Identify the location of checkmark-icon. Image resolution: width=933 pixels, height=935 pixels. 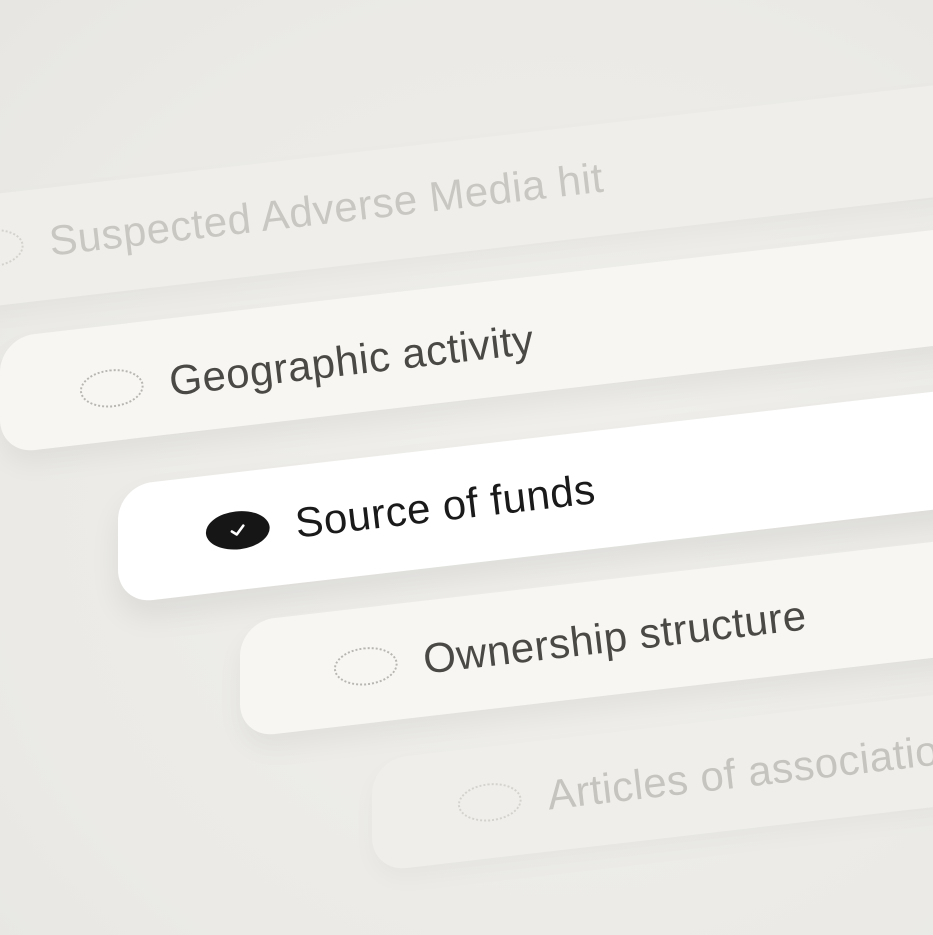
(237, 530).